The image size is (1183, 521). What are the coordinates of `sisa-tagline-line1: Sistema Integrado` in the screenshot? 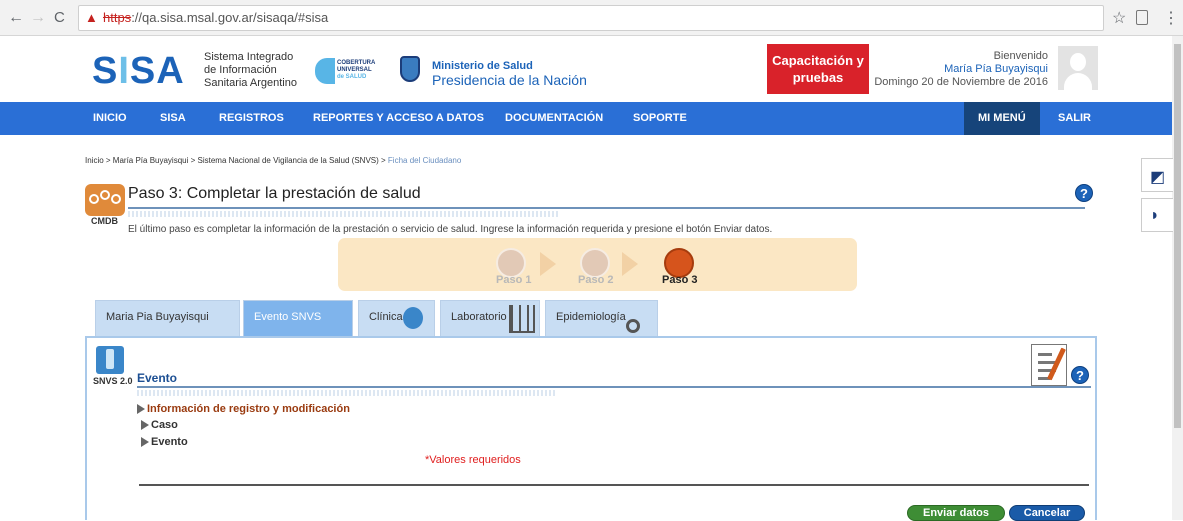 It's located at (249, 57).